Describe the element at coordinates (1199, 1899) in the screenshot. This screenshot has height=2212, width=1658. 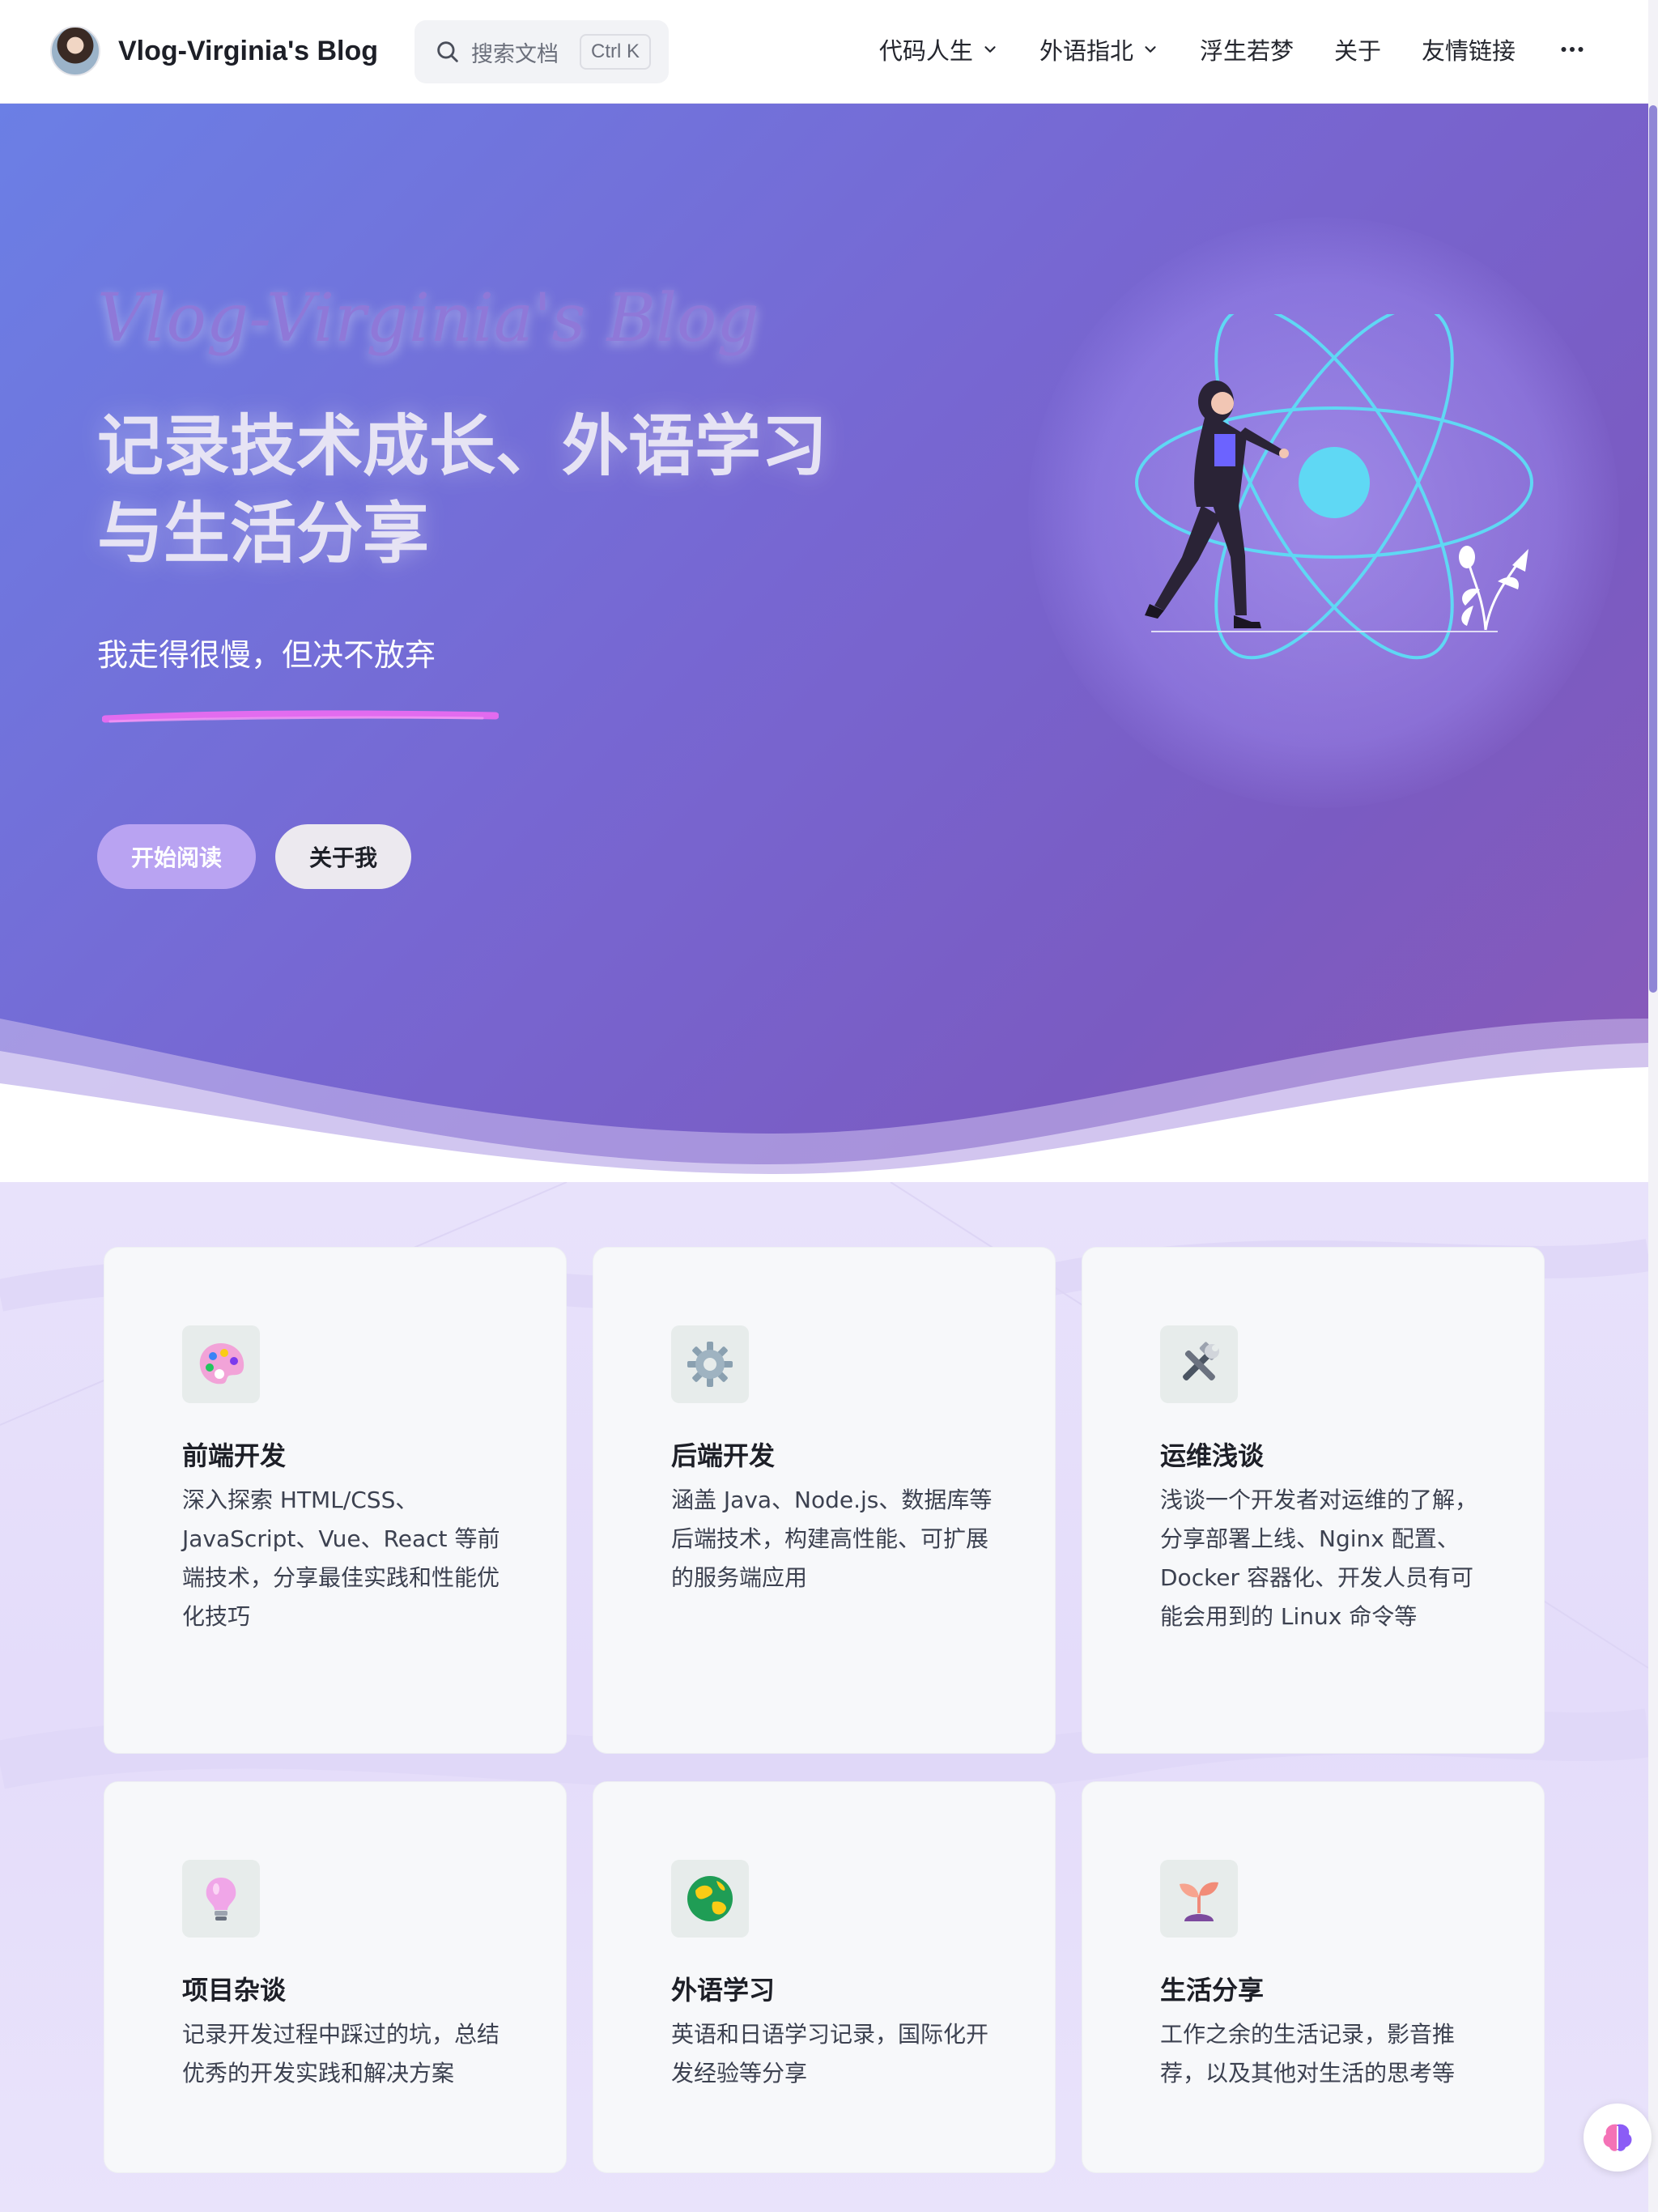
I see `seedling-icon` at that location.